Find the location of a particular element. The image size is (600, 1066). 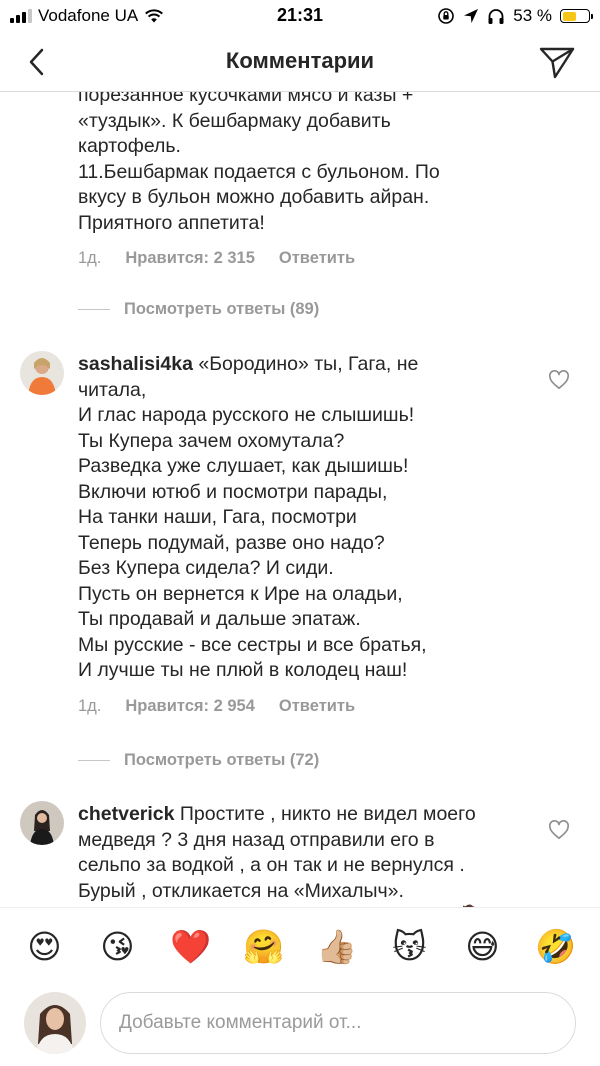

paper-plane-icon is located at coordinates (557, 63).